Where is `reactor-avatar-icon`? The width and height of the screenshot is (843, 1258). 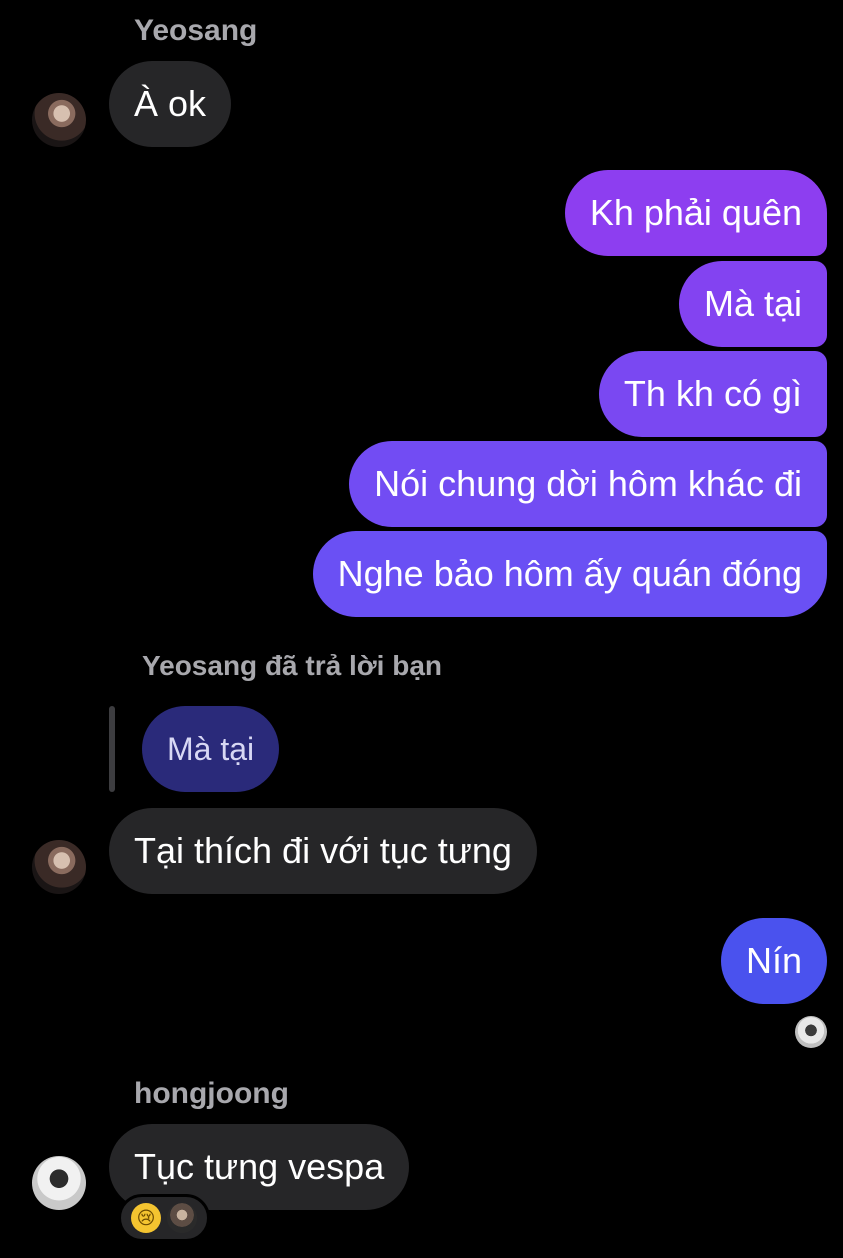
reactor-avatar-icon is located at coordinates (182, 1218).